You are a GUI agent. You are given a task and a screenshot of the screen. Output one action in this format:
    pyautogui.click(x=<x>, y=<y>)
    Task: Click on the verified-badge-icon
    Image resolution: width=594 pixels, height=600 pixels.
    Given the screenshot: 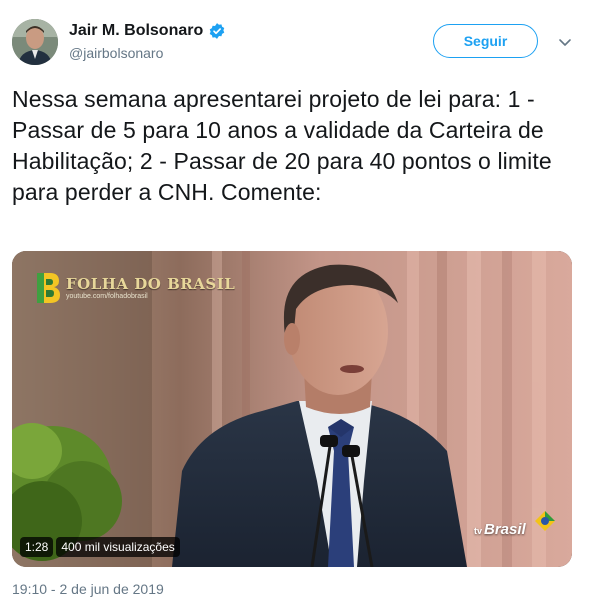 What is the action you would take?
    pyautogui.click(x=217, y=31)
    